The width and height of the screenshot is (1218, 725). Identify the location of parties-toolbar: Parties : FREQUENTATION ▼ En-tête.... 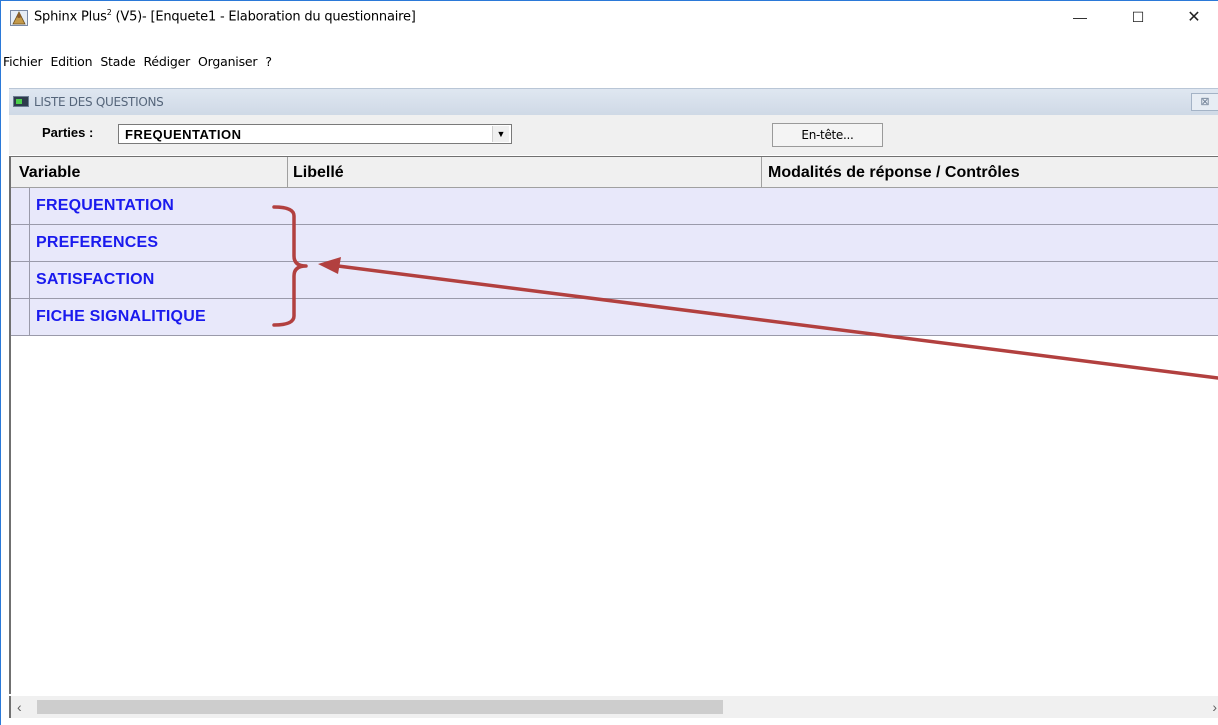
(613, 135).